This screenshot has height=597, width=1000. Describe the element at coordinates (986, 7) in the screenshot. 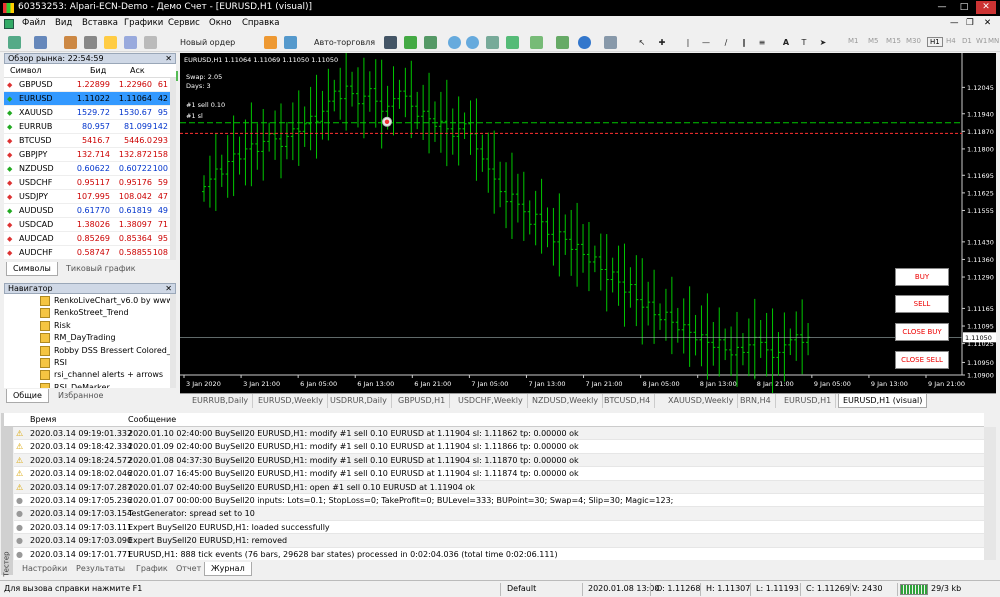

I see `close-button: ✕` at that location.